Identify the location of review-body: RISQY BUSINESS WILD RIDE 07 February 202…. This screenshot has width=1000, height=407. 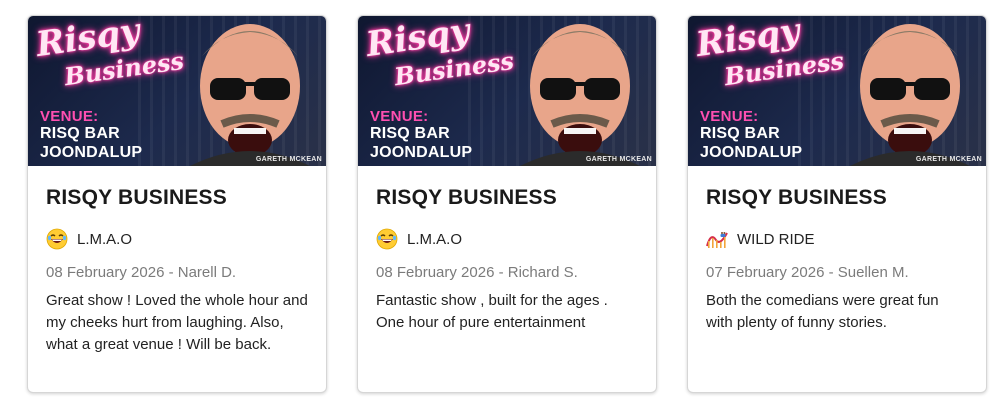
(837, 250).